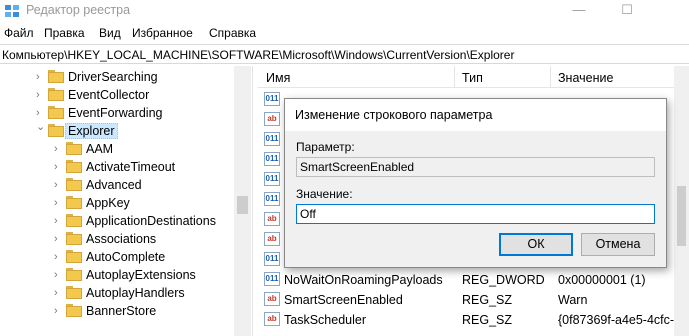 The height and width of the screenshot is (336, 689). Describe the element at coordinates (579, 11) in the screenshot. I see `minimize-button: —` at that location.